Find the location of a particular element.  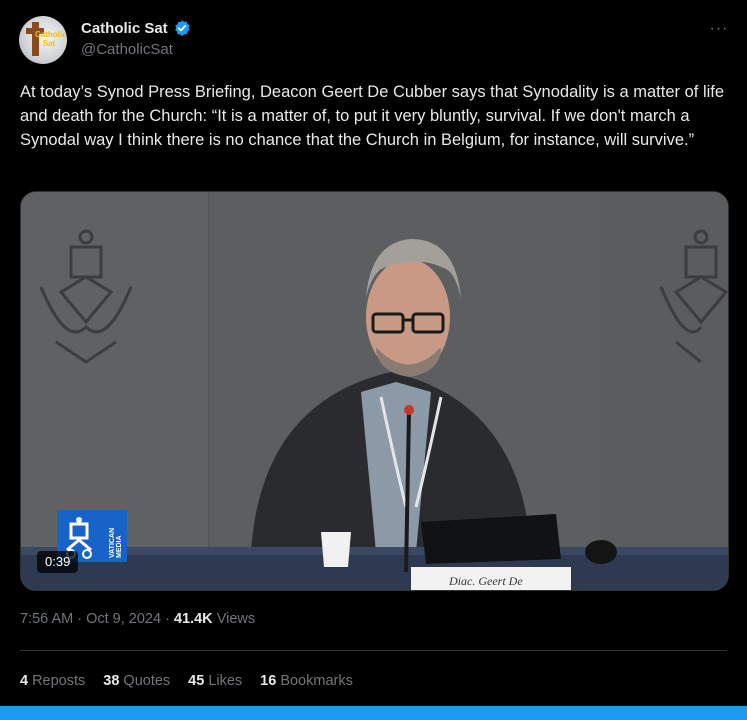

likes-label: Likes is located at coordinates (225, 681).